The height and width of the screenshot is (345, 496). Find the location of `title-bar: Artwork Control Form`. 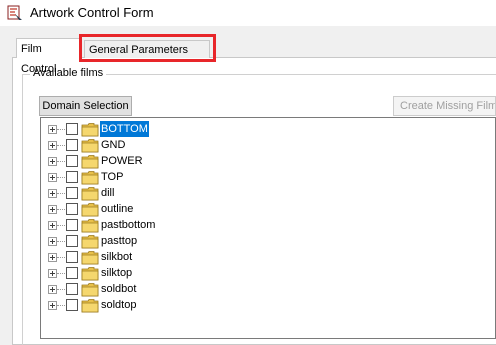

title-bar: Artwork Control Form is located at coordinates (248, 13).